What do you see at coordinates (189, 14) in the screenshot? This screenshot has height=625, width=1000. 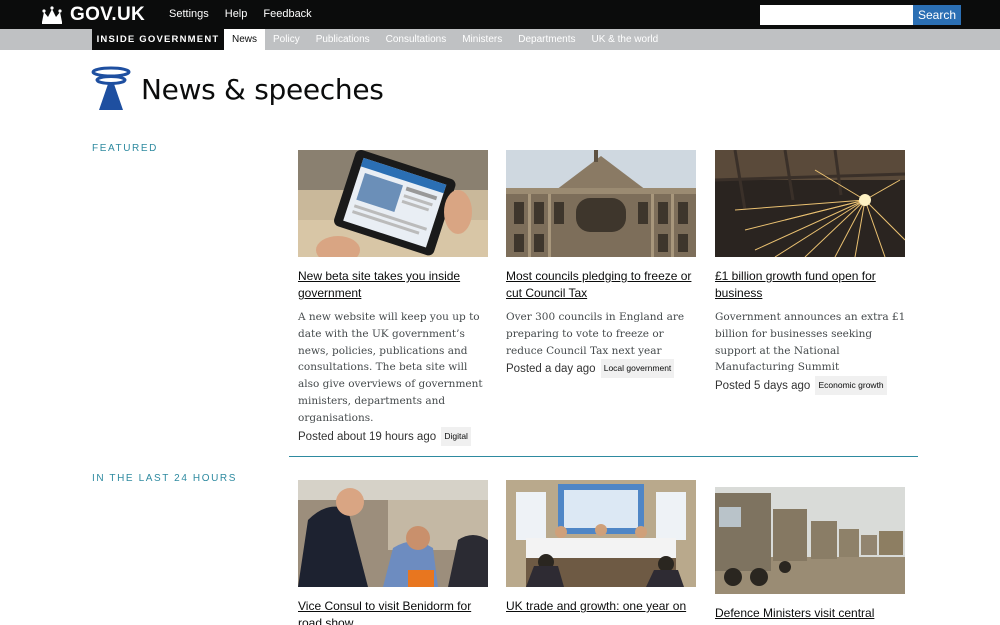 I see `settings-link: Settings` at bounding box center [189, 14].